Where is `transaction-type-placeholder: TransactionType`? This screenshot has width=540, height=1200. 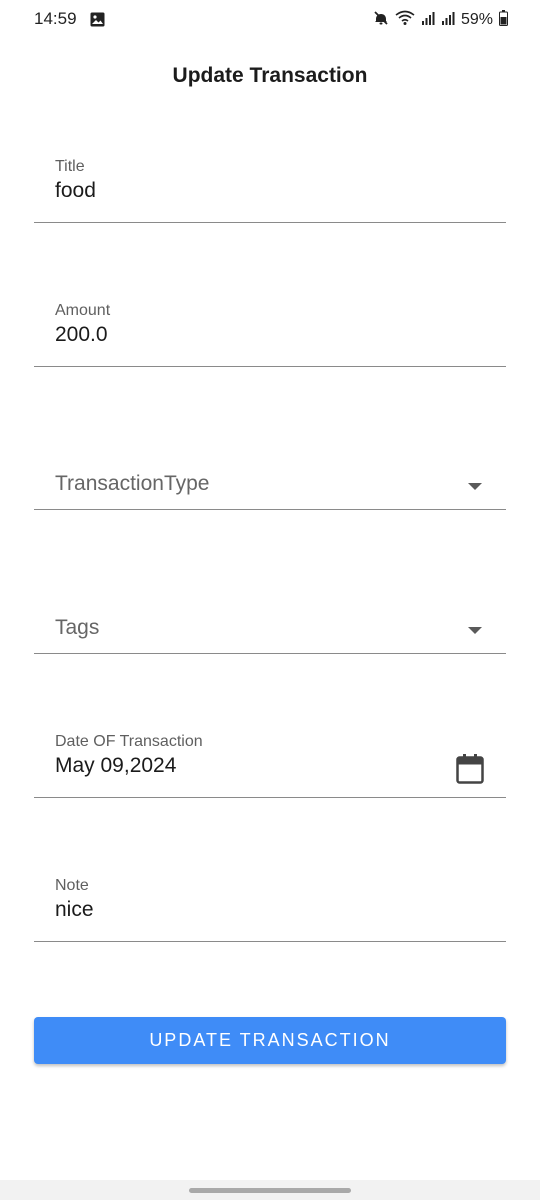
transaction-type-placeholder: TransactionType is located at coordinates (132, 483).